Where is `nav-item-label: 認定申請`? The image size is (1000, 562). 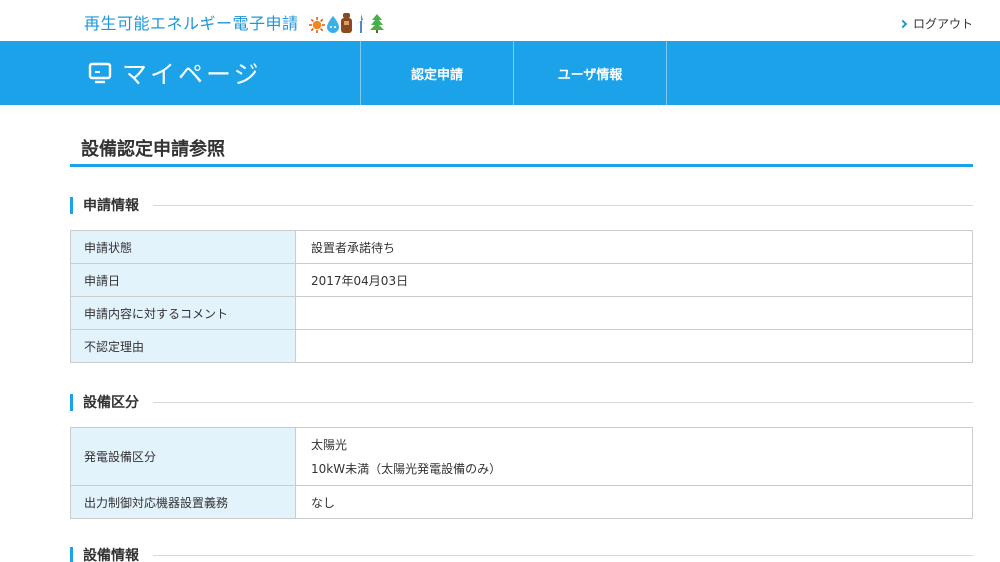 nav-item-label: 認定申請 is located at coordinates (436, 75).